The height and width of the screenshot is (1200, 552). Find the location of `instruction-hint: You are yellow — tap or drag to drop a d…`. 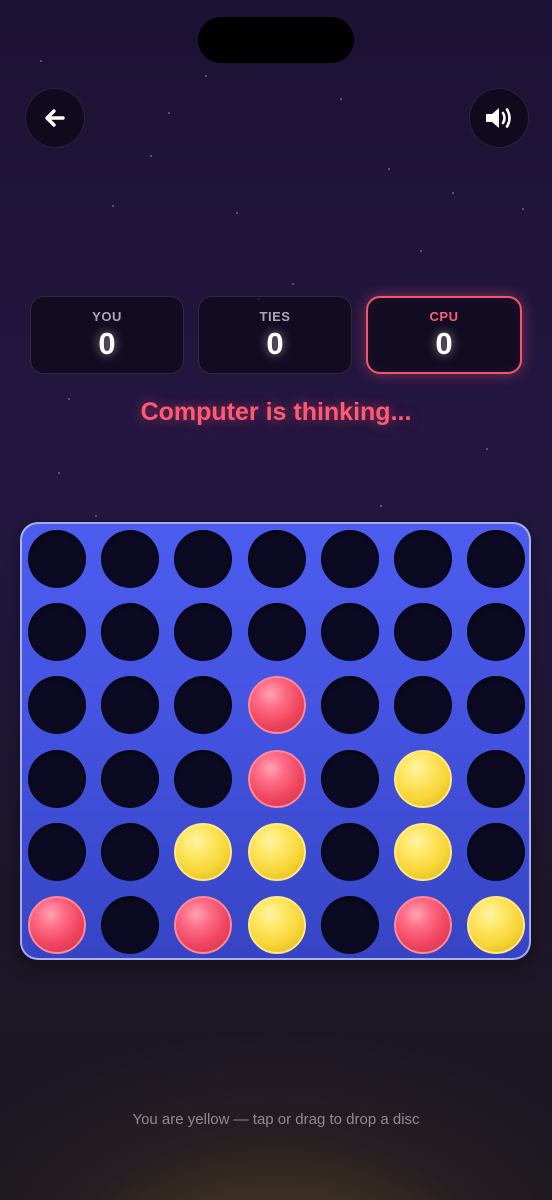

instruction-hint: You are yellow — tap or drag to drop a d… is located at coordinates (276, 1119).